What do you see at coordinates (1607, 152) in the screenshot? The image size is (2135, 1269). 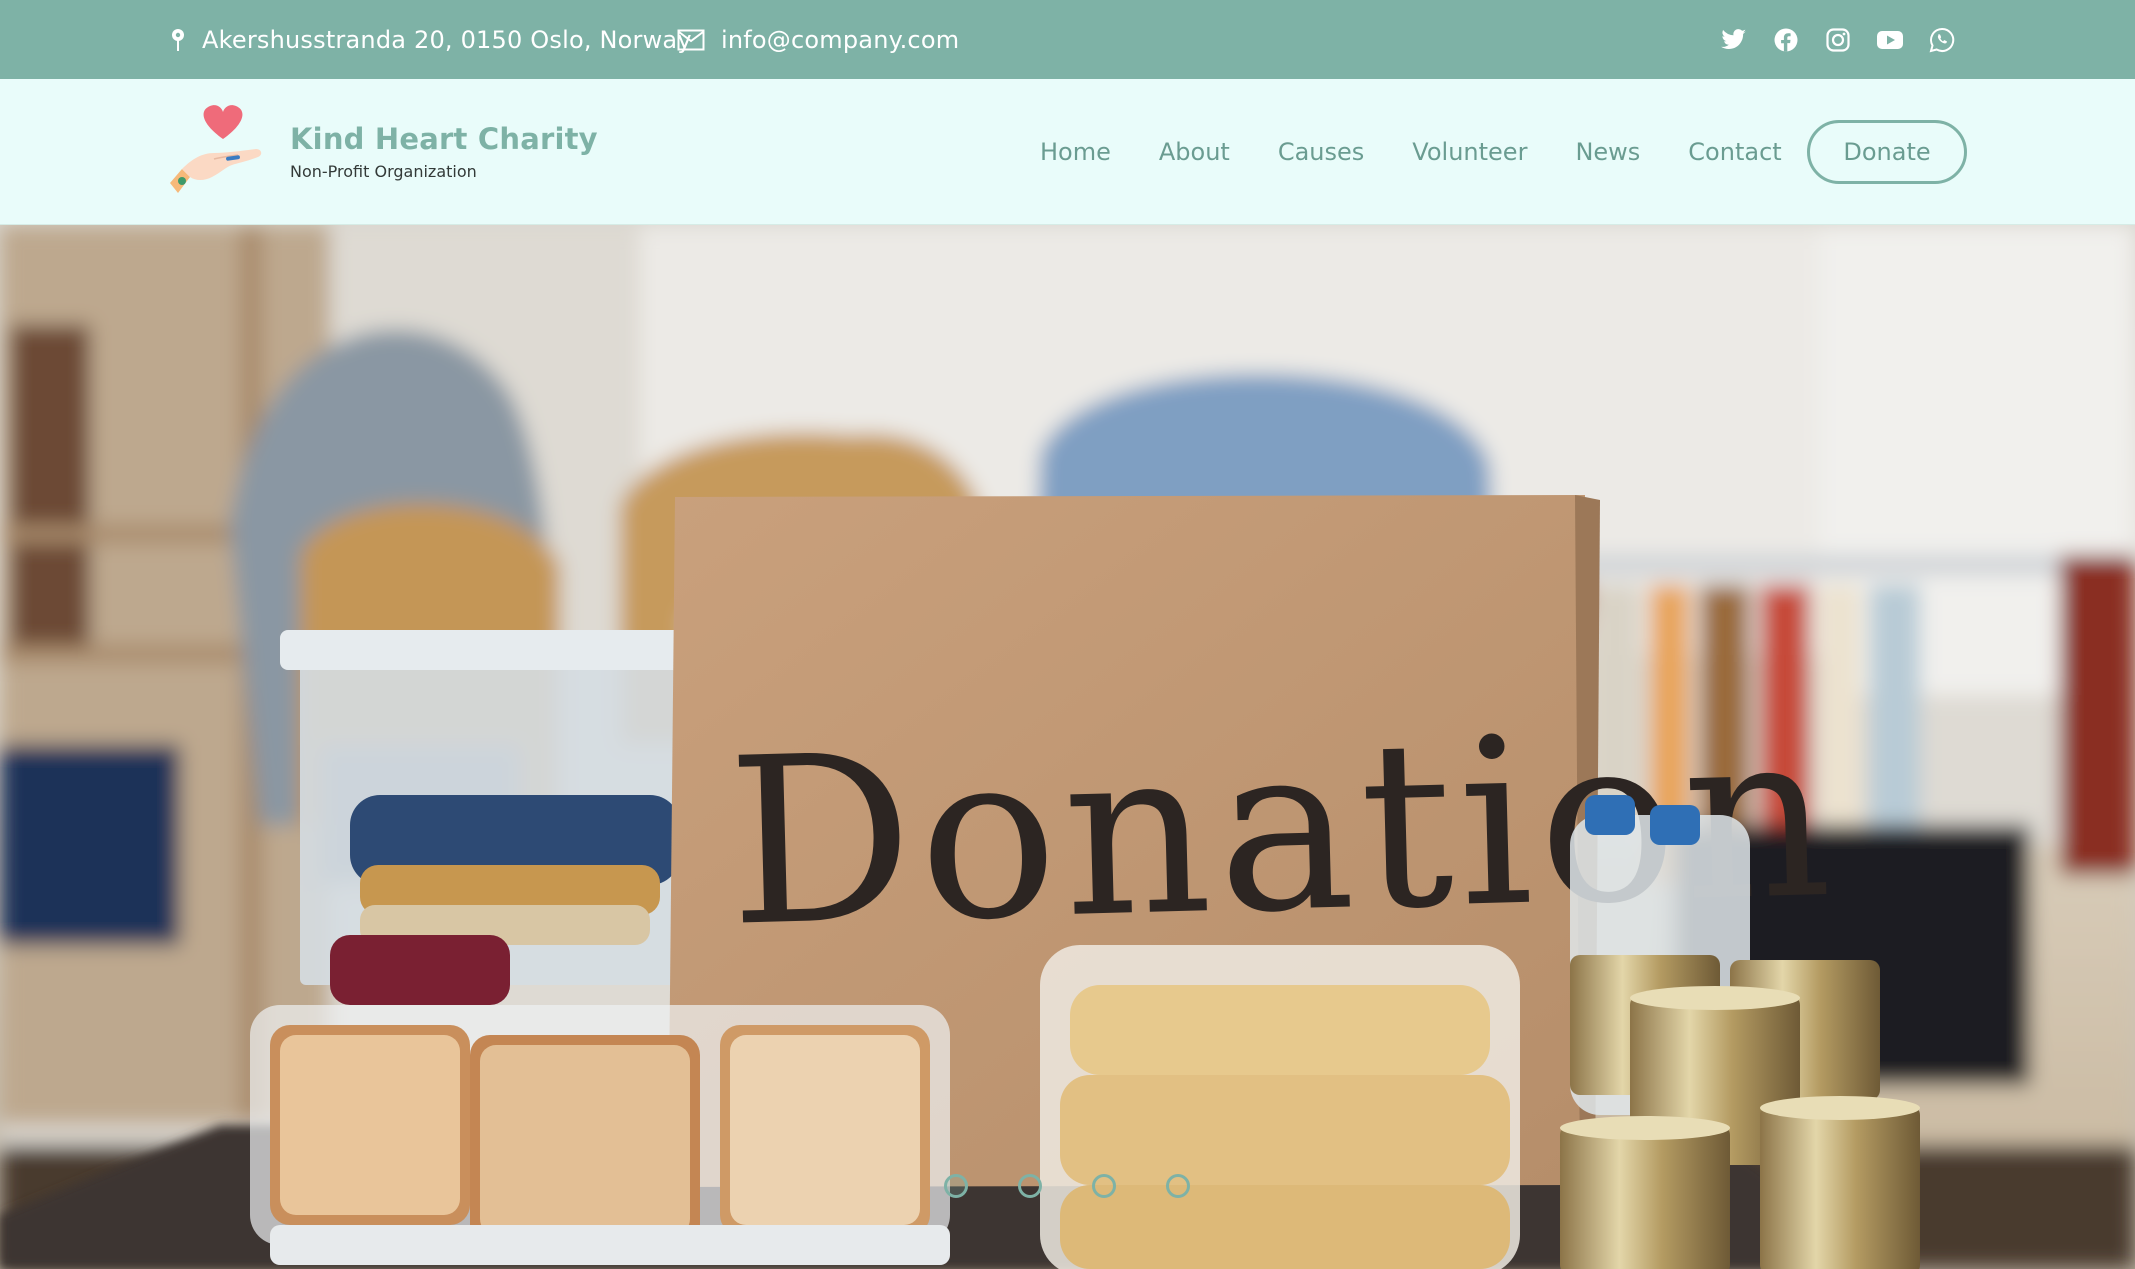 I see `nav-item-news: News` at bounding box center [1607, 152].